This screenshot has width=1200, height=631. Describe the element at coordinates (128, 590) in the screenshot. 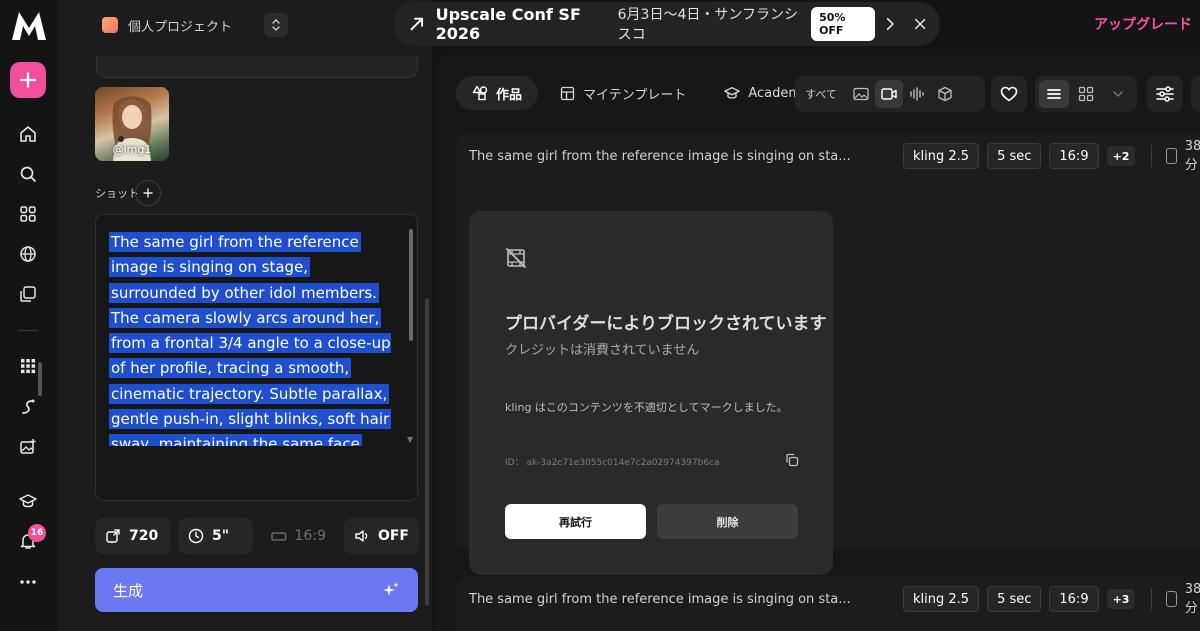

I see `generate-label: 生成` at that location.